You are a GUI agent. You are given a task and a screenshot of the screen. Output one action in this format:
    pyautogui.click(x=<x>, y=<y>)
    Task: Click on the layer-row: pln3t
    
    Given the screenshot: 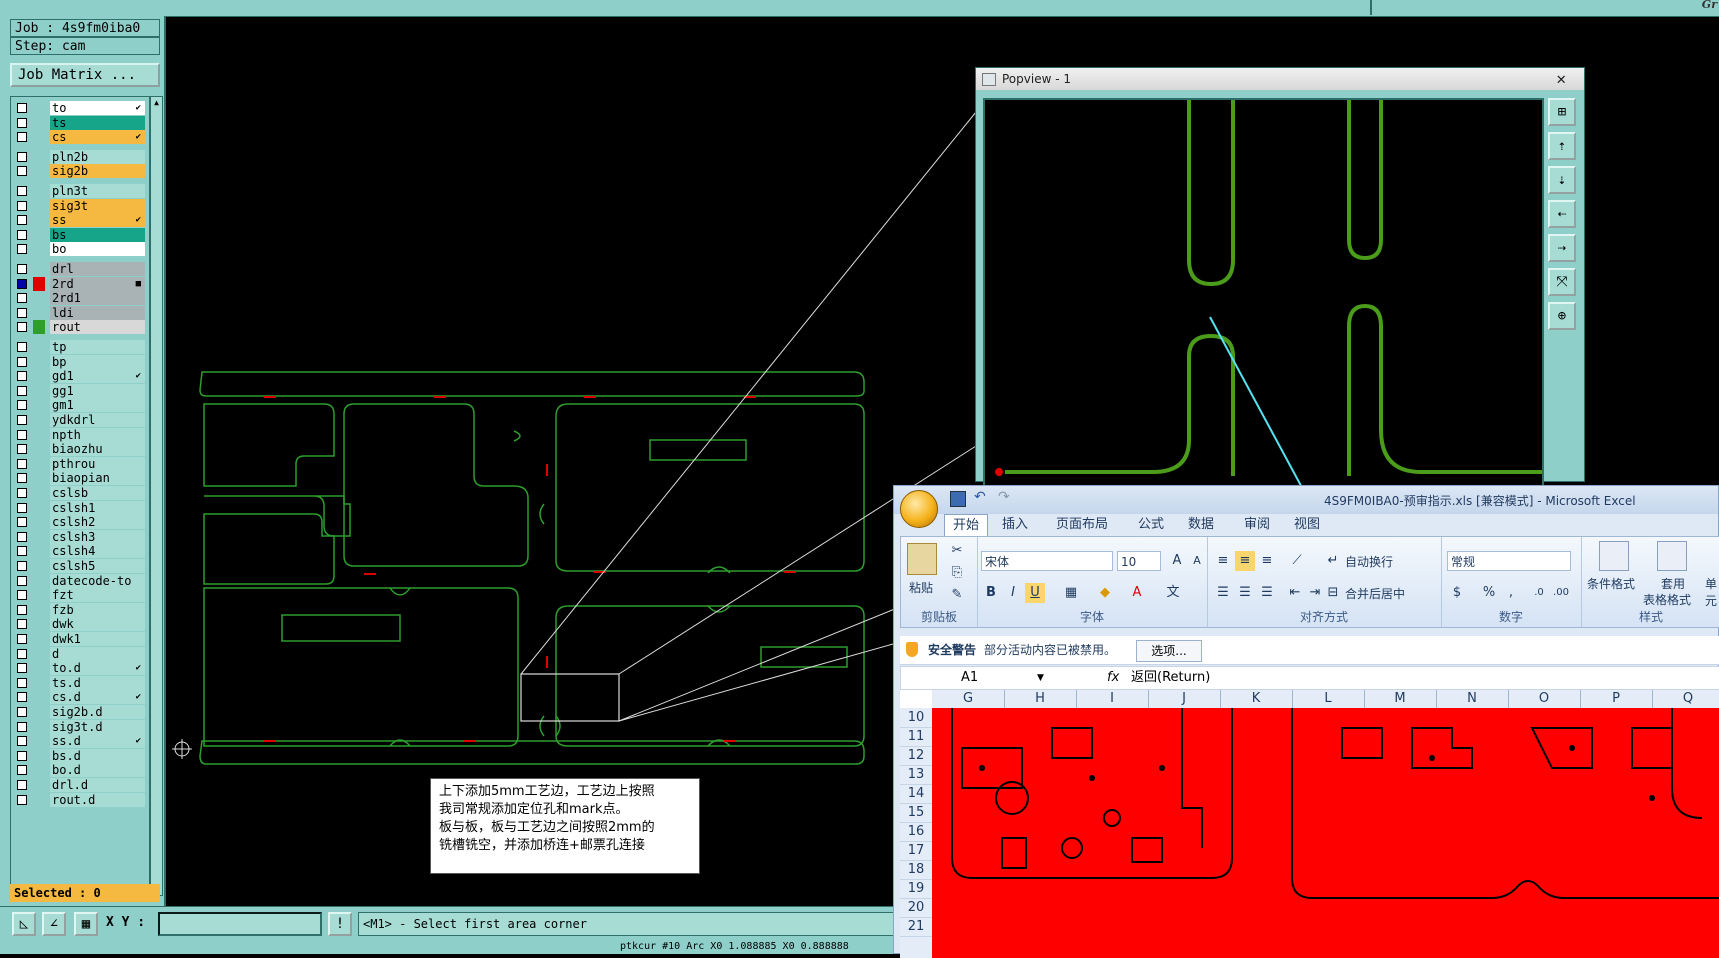 What is the action you would take?
    pyautogui.click(x=81, y=191)
    